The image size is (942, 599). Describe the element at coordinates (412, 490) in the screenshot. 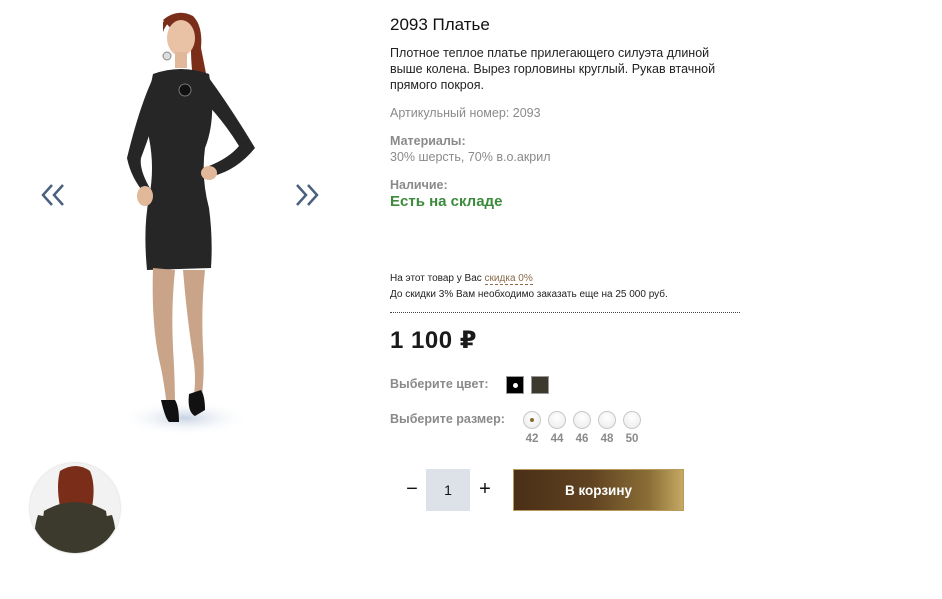

I see `quantity-decrease-button: −` at that location.